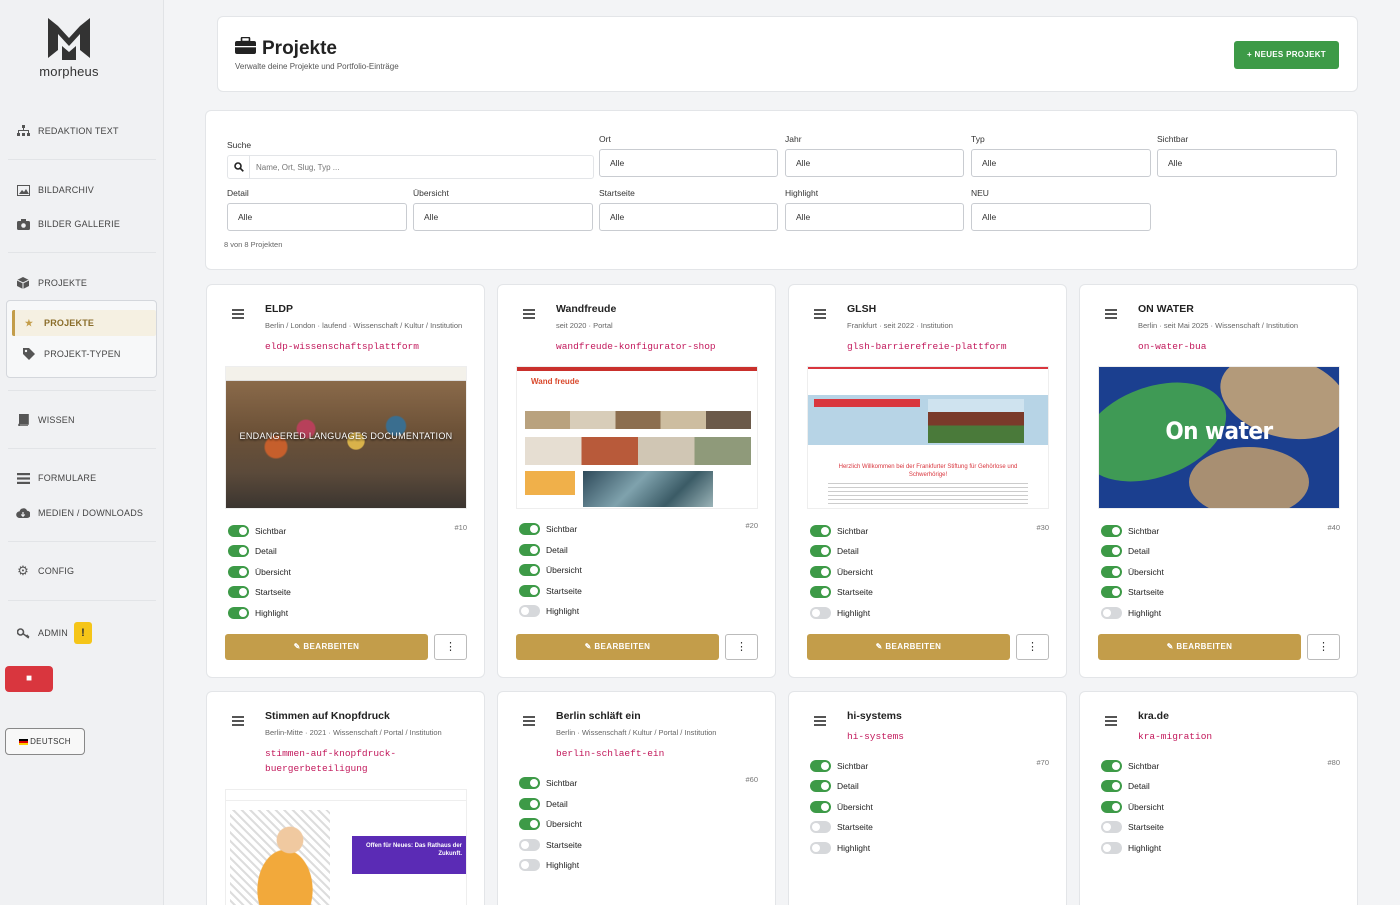 Image resolution: width=1400 pixels, height=905 pixels. I want to click on project-thumbnail: ENDANGERED LANGUAGES DOCUMENTATION, so click(346, 437).